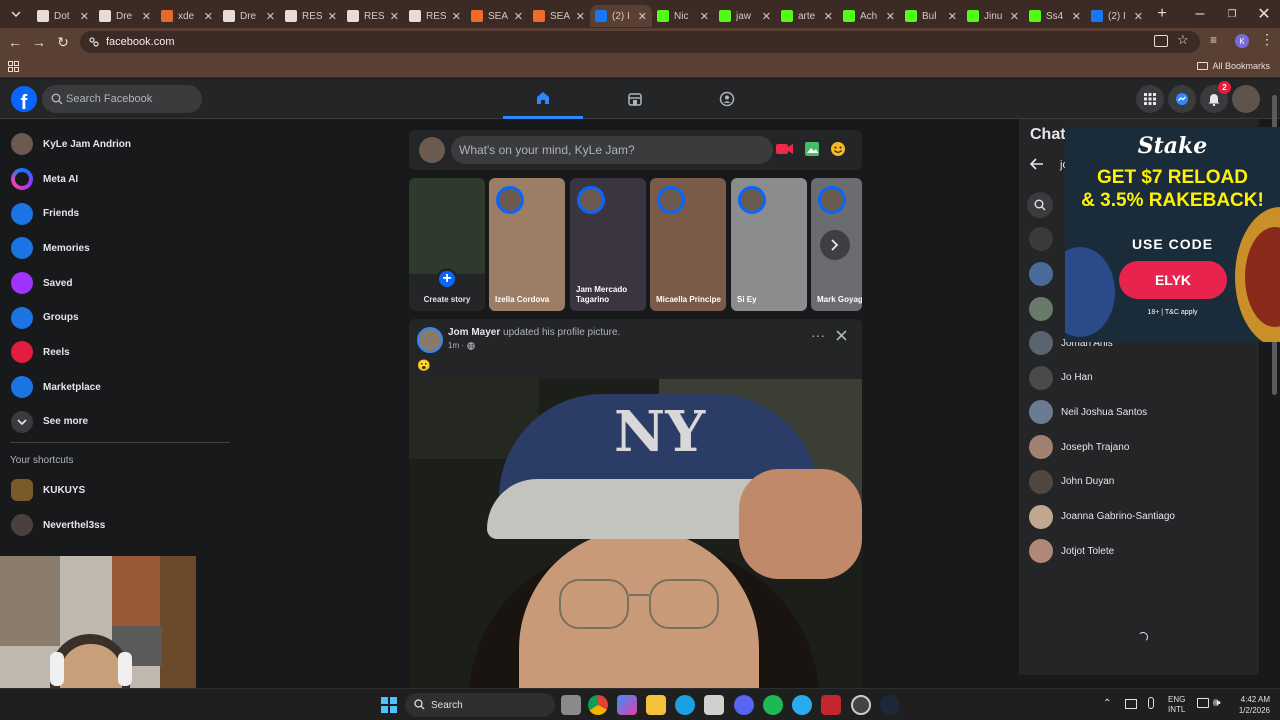 The height and width of the screenshot is (720, 1280). Describe the element at coordinates (1203, 703) in the screenshot. I see `network-icon` at that location.